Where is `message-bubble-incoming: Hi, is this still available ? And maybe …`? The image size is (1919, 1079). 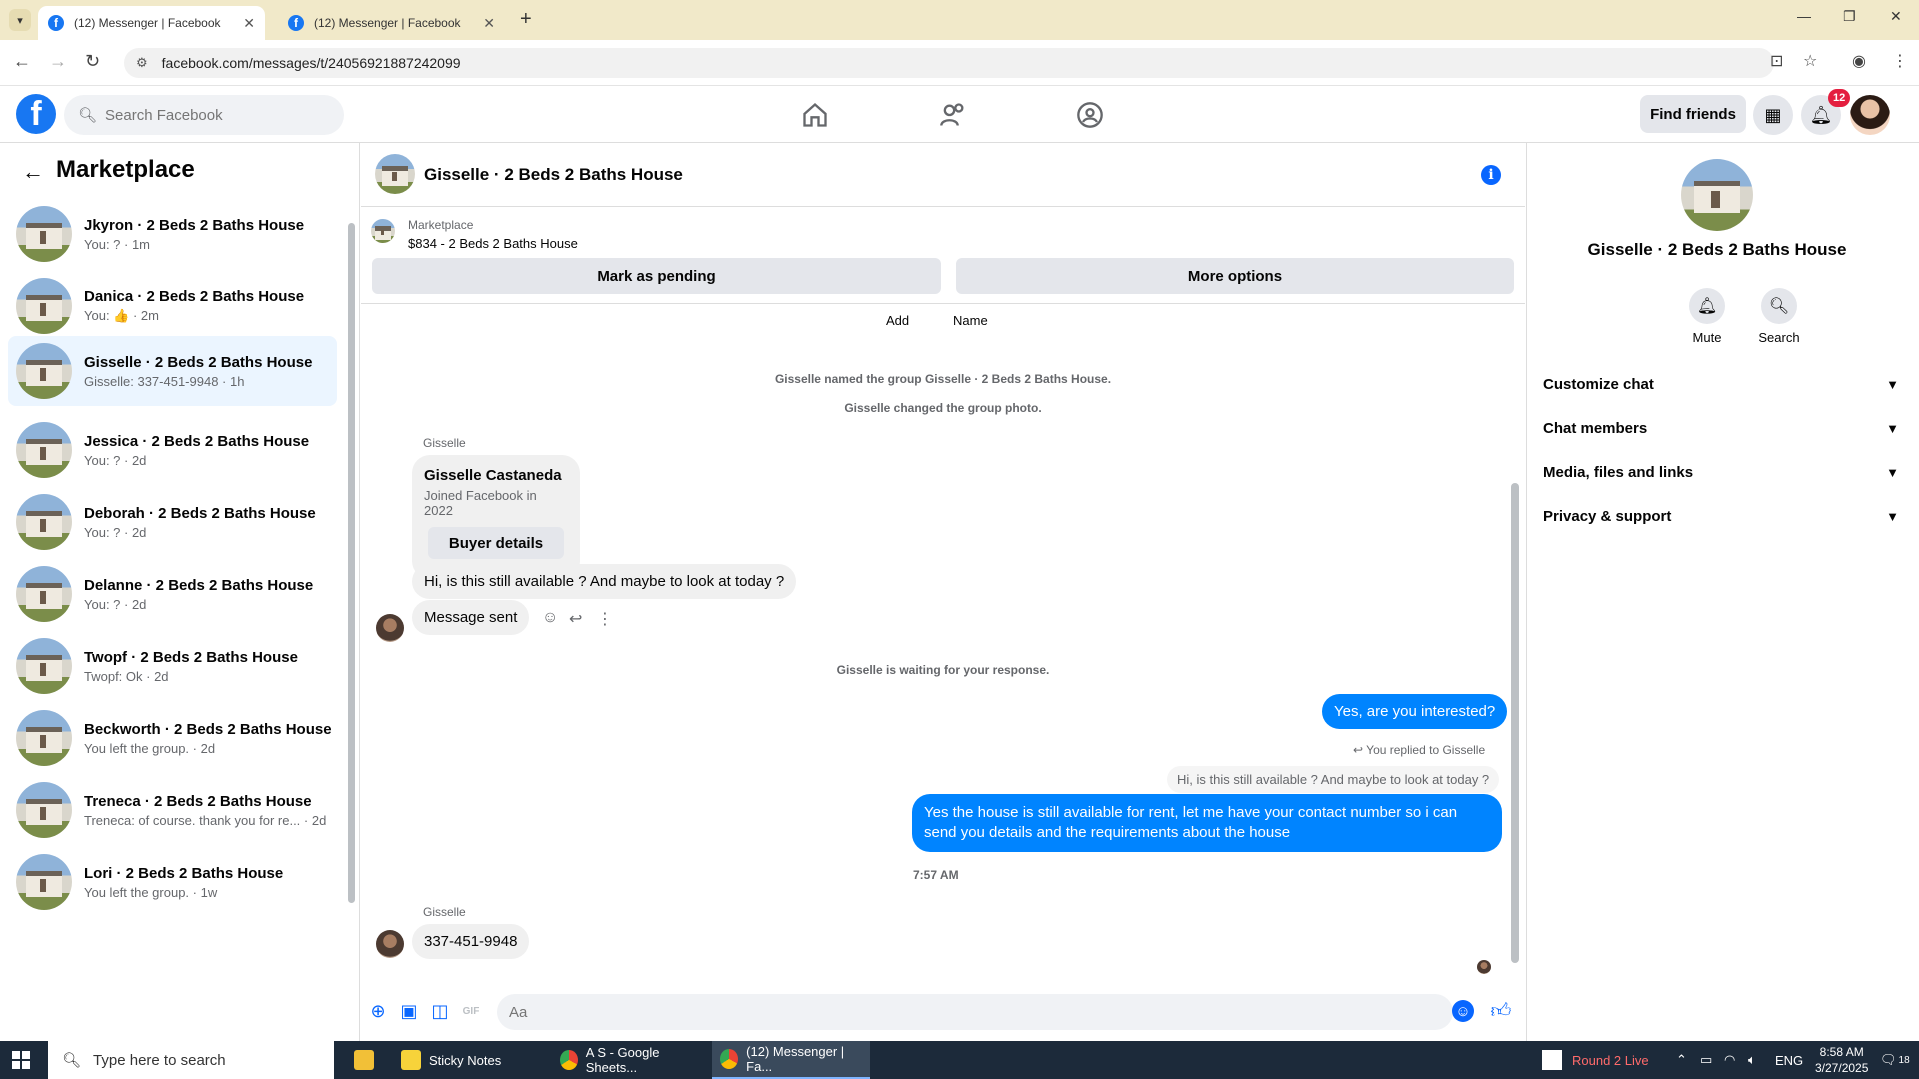 message-bubble-incoming: Hi, is this still available ? And maybe … is located at coordinates (604, 581).